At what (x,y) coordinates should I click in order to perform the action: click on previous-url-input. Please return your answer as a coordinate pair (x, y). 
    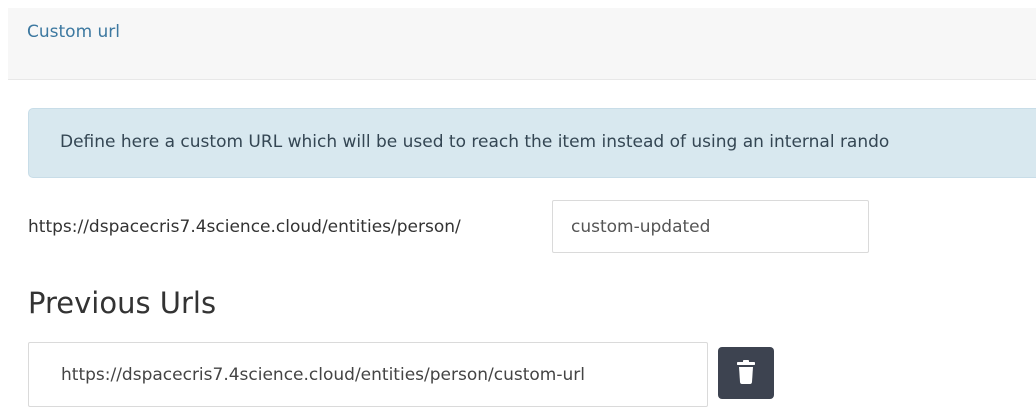
    Looking at the image, I should click on (368, 374).